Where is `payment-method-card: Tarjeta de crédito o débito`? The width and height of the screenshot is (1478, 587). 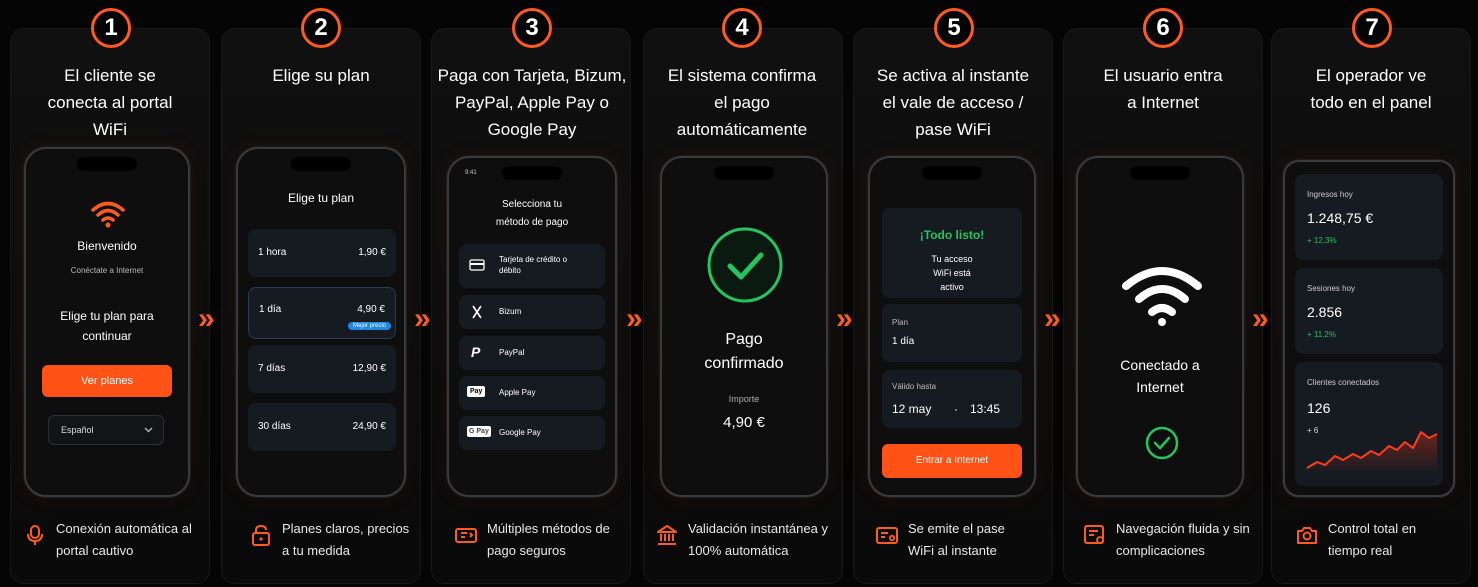
payment-method-card: Tarjeta de crédito o débito is located at coordinates (532, 266).